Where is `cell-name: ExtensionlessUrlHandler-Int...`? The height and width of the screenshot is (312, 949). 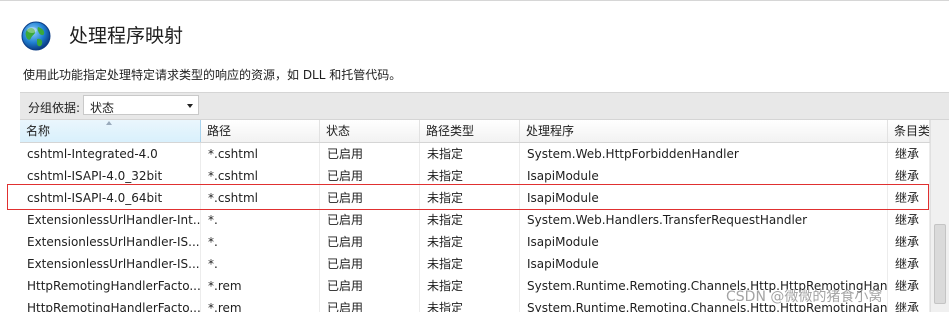 cell-name: ExtensionlessUrlHandler-Int... is located at coordinates (110, 220).